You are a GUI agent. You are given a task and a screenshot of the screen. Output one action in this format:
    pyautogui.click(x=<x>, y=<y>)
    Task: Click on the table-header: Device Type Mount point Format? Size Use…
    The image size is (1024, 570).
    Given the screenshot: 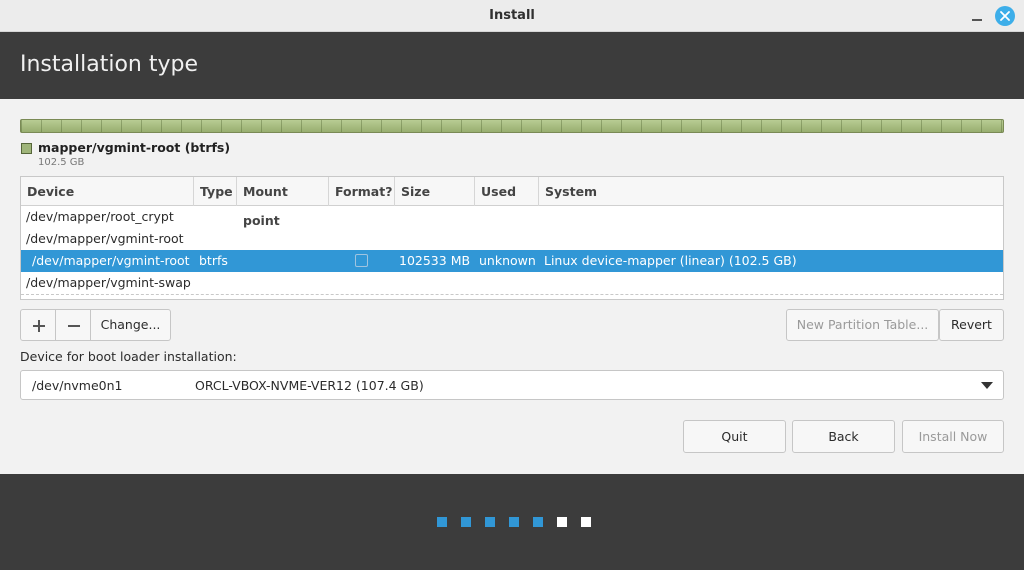 What is the action you would take?
    pyautogui.click(x=512, y=202)
    